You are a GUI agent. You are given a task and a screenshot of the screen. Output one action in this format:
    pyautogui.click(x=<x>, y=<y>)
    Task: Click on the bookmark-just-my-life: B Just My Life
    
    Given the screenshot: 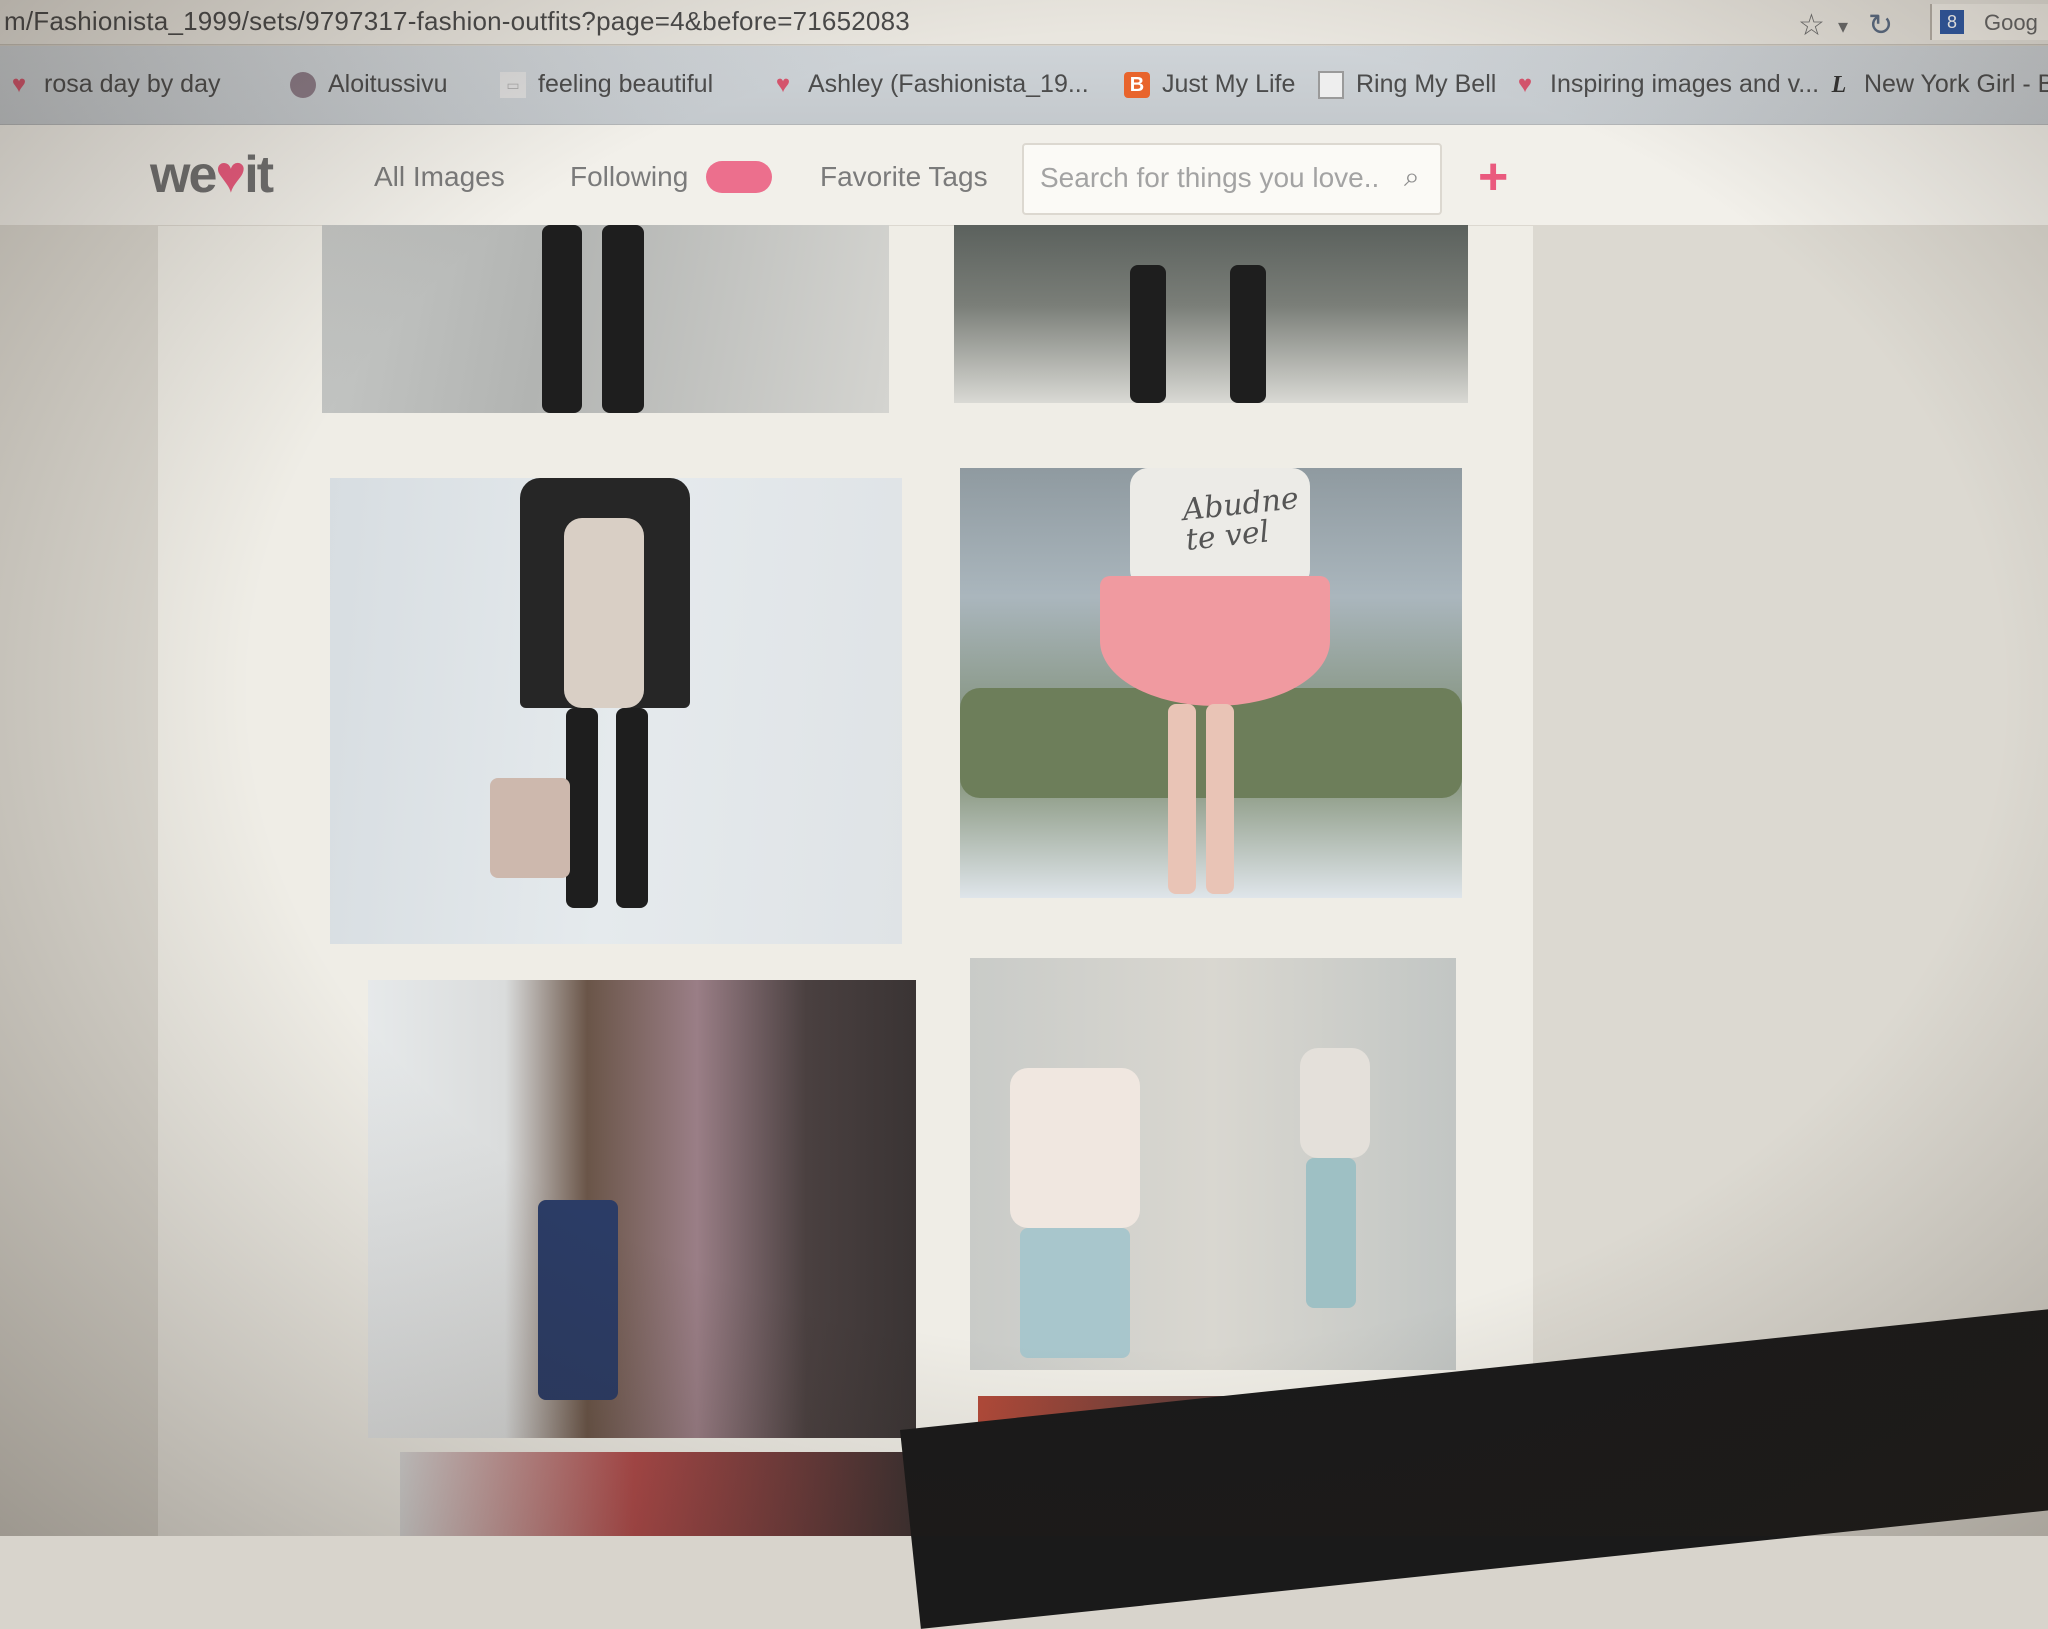 What is the action you would take?
    pyautogui.click(x=1209, y=84)
    